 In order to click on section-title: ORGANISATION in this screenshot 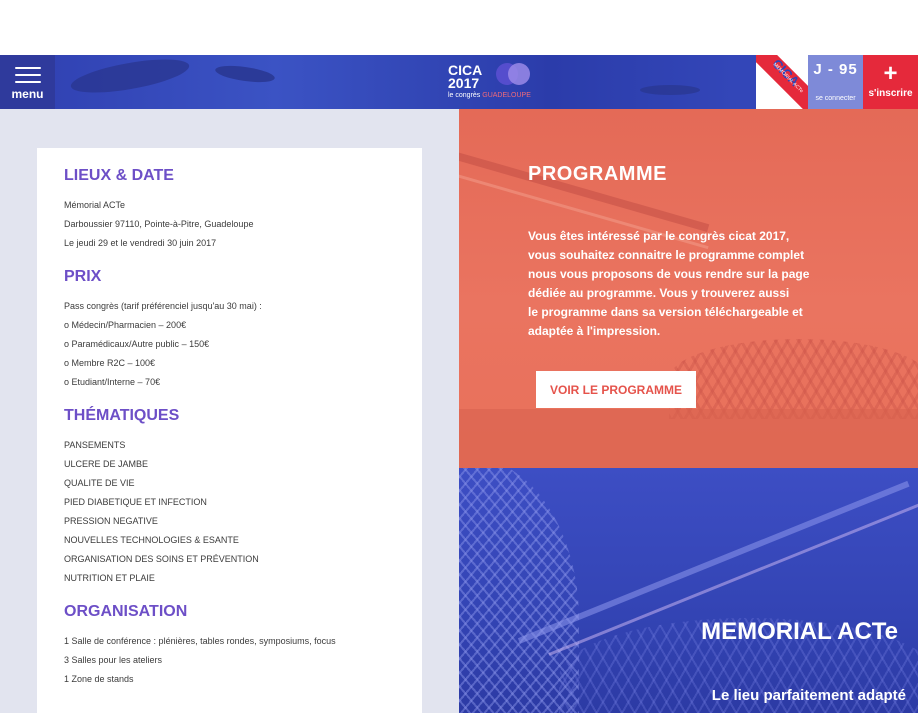, I will do `click(126, 611)`.